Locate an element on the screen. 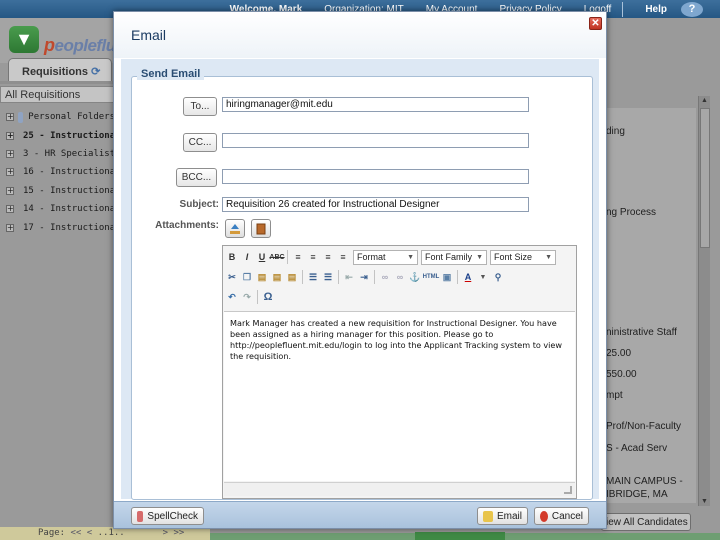 The height and width of the screenshot is (540, 720). anchor-icon: ⚓ is located at coordinates (415, 277).